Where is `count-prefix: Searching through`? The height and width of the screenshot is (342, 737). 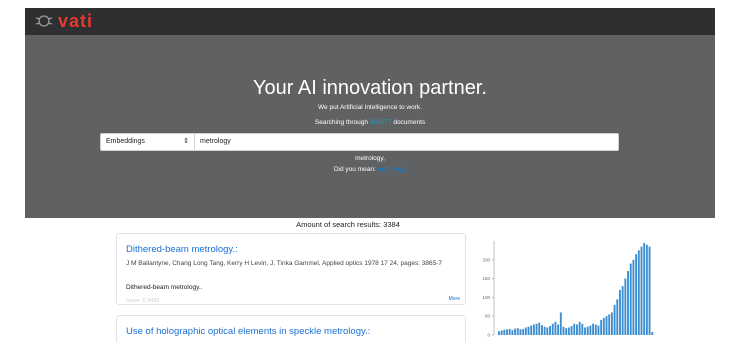
count-prefix: Searching through is located at coordinates (341, 122).